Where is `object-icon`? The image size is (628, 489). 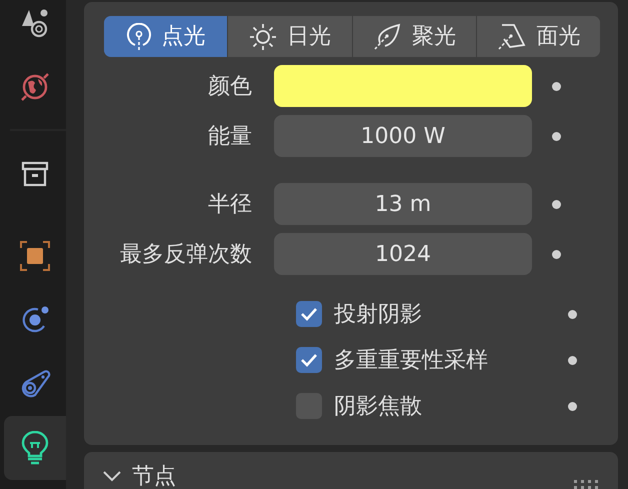
object-icon is located at coordinates (35, 256).